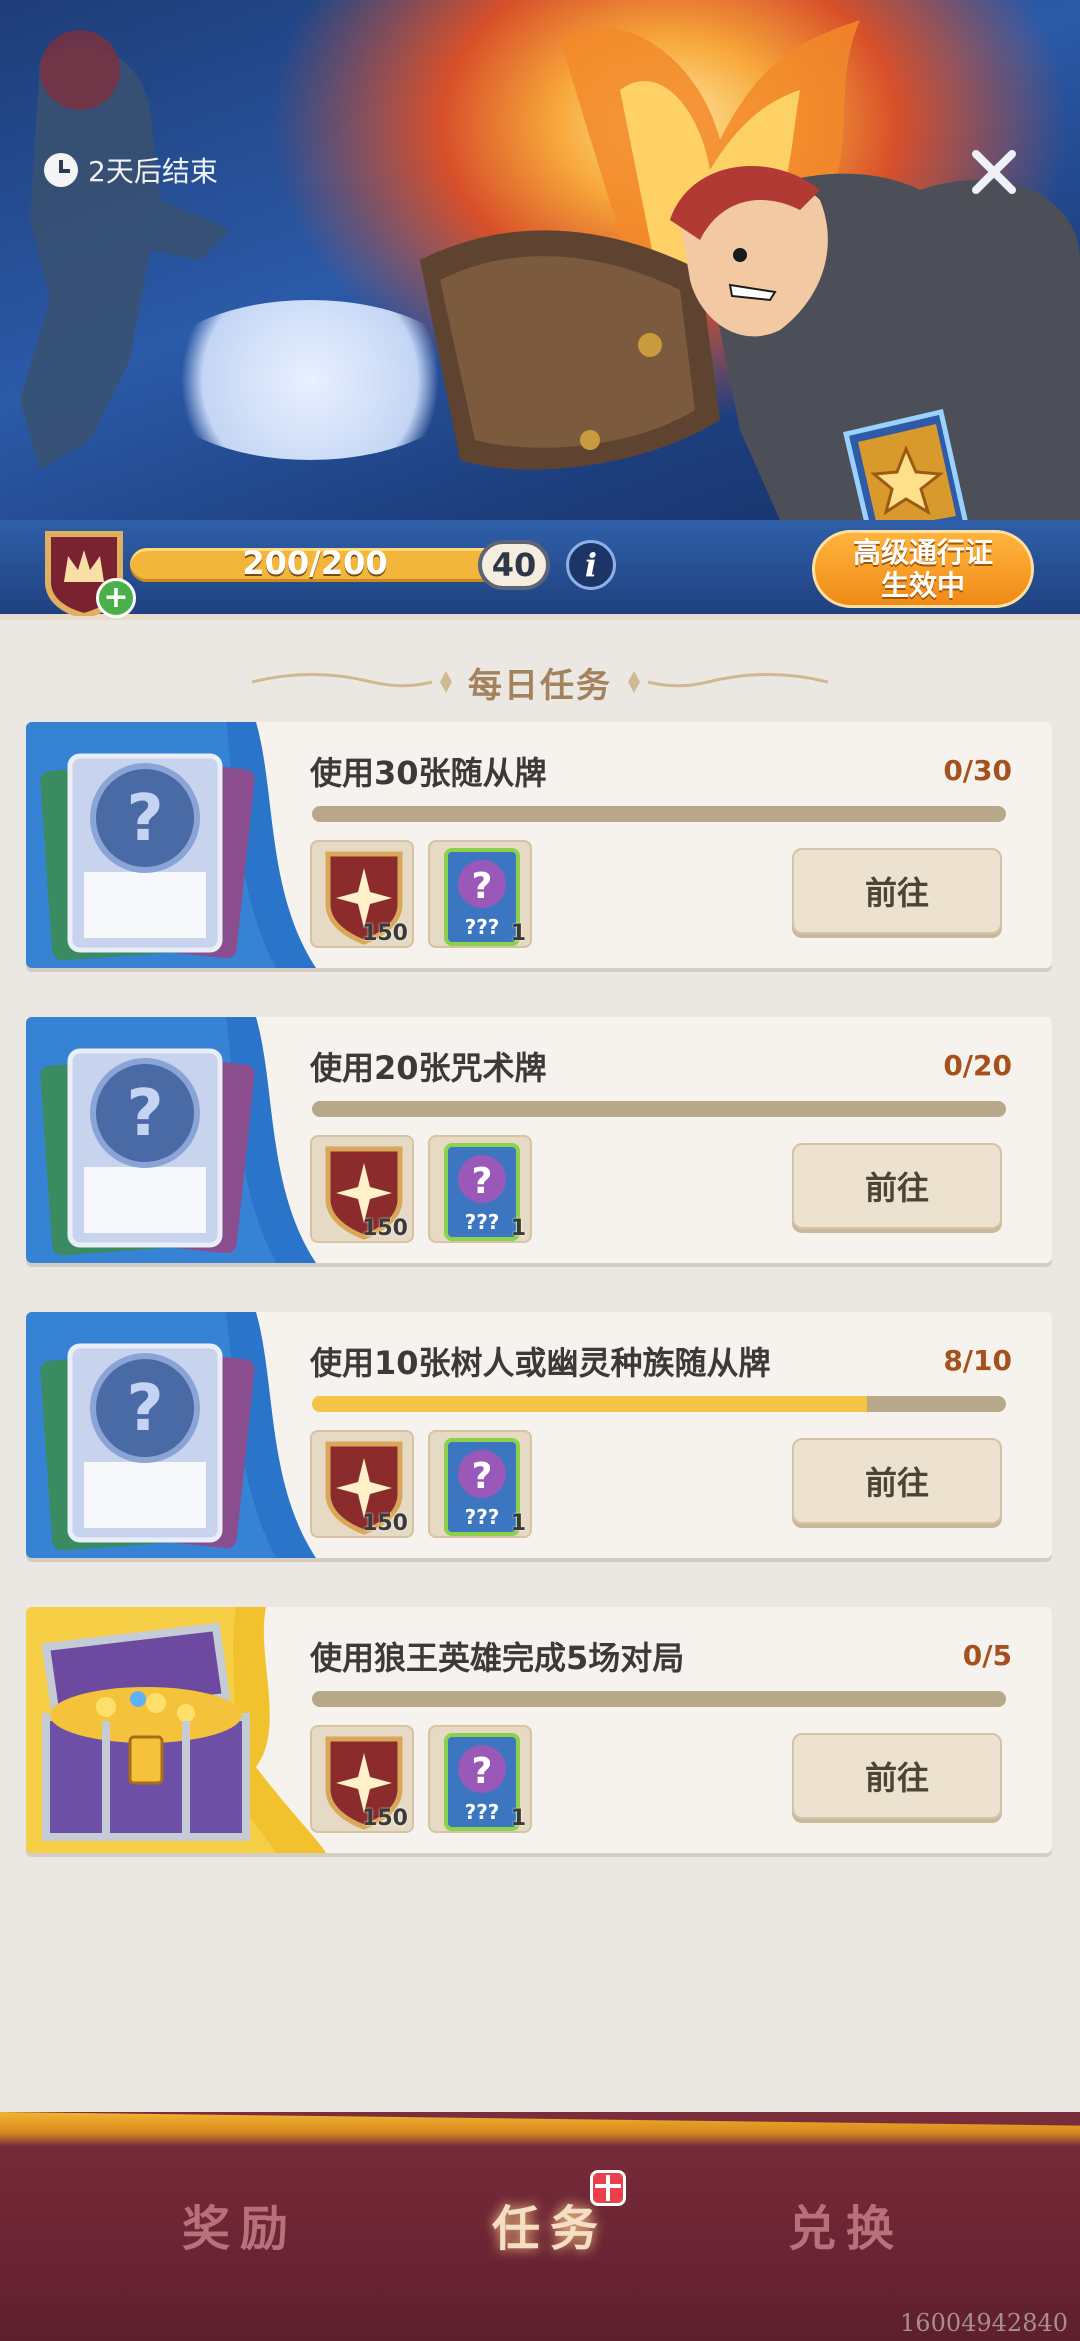 This screenshot has height=2341, width=1080. I want to click on tab-exchange: 兑换, so click(846, 2224).